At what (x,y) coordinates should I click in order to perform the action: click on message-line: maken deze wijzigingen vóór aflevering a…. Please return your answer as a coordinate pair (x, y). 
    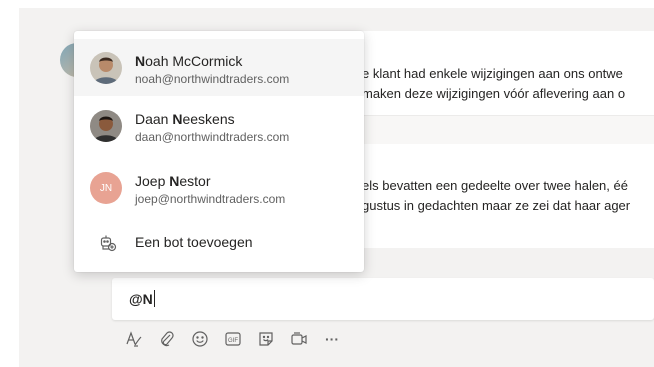
    Looking at the image, I should click on (494, 93).